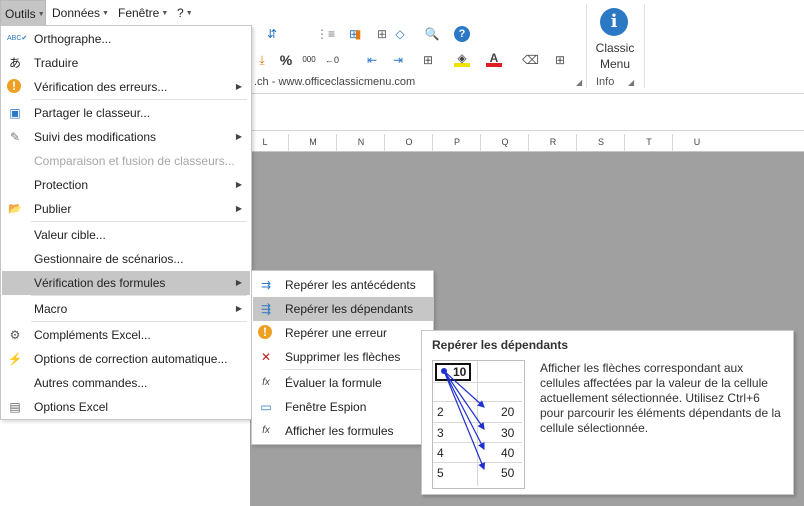 The height and width of the screenshot is (506, 804). I want to click on menu-item-publier: 📂 Publier ▶, so click(126, 209).